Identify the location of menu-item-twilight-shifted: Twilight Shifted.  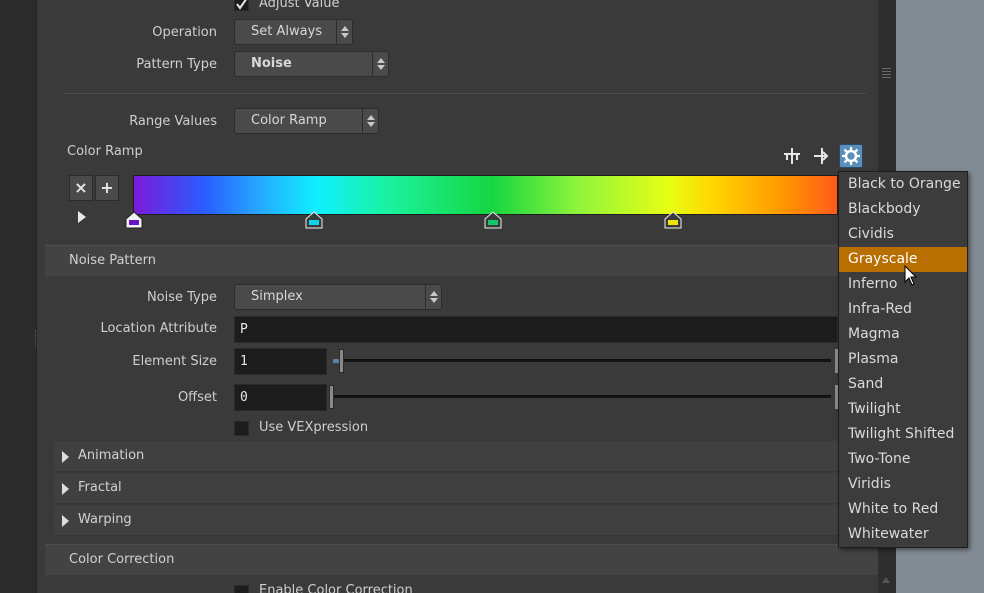
(903, 434).